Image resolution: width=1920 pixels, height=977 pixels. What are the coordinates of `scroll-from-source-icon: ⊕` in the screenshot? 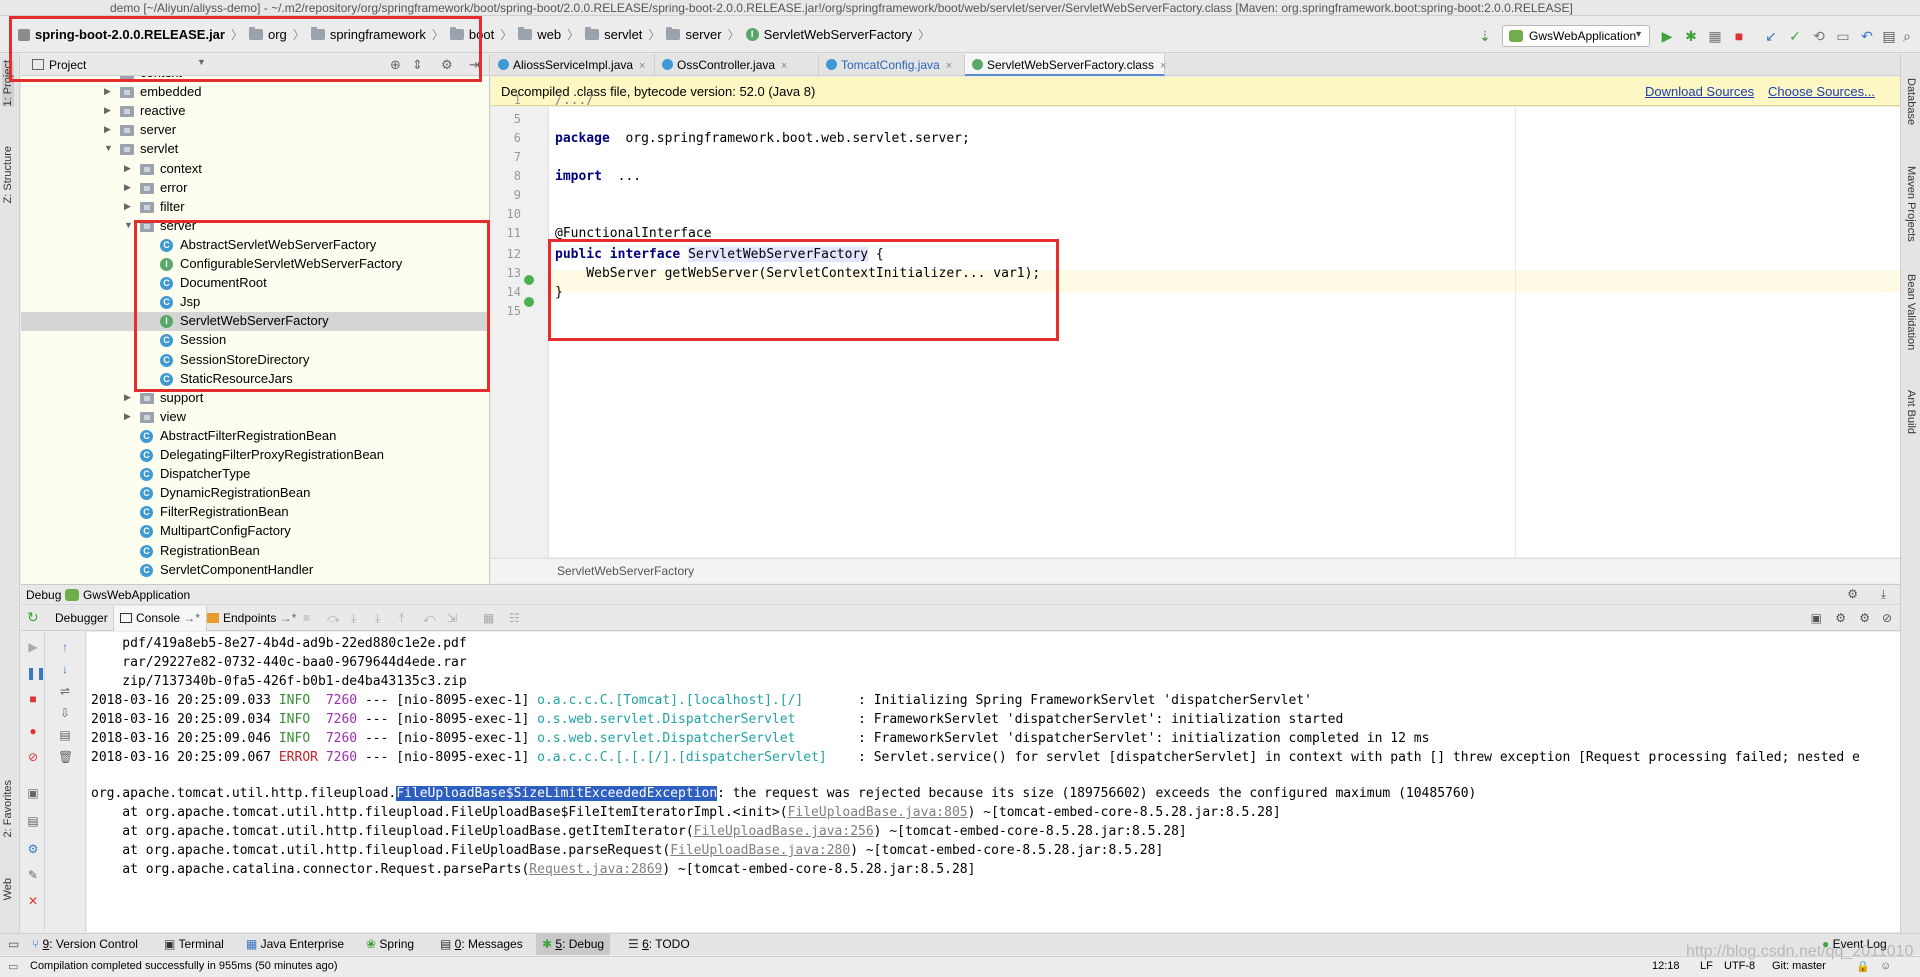 It's located at (395, 65).